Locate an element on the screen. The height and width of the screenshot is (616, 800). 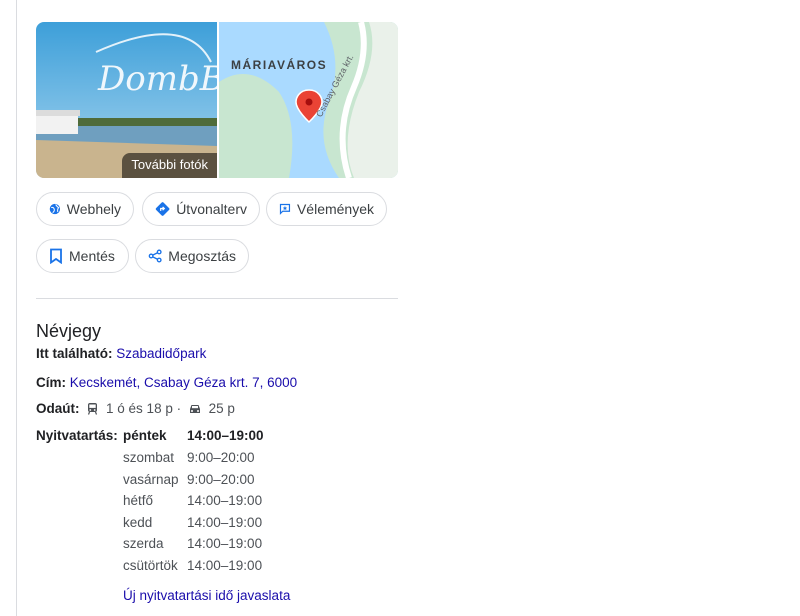
transit-time: 1 ó és 18 p is located at coordinates (139, 408).